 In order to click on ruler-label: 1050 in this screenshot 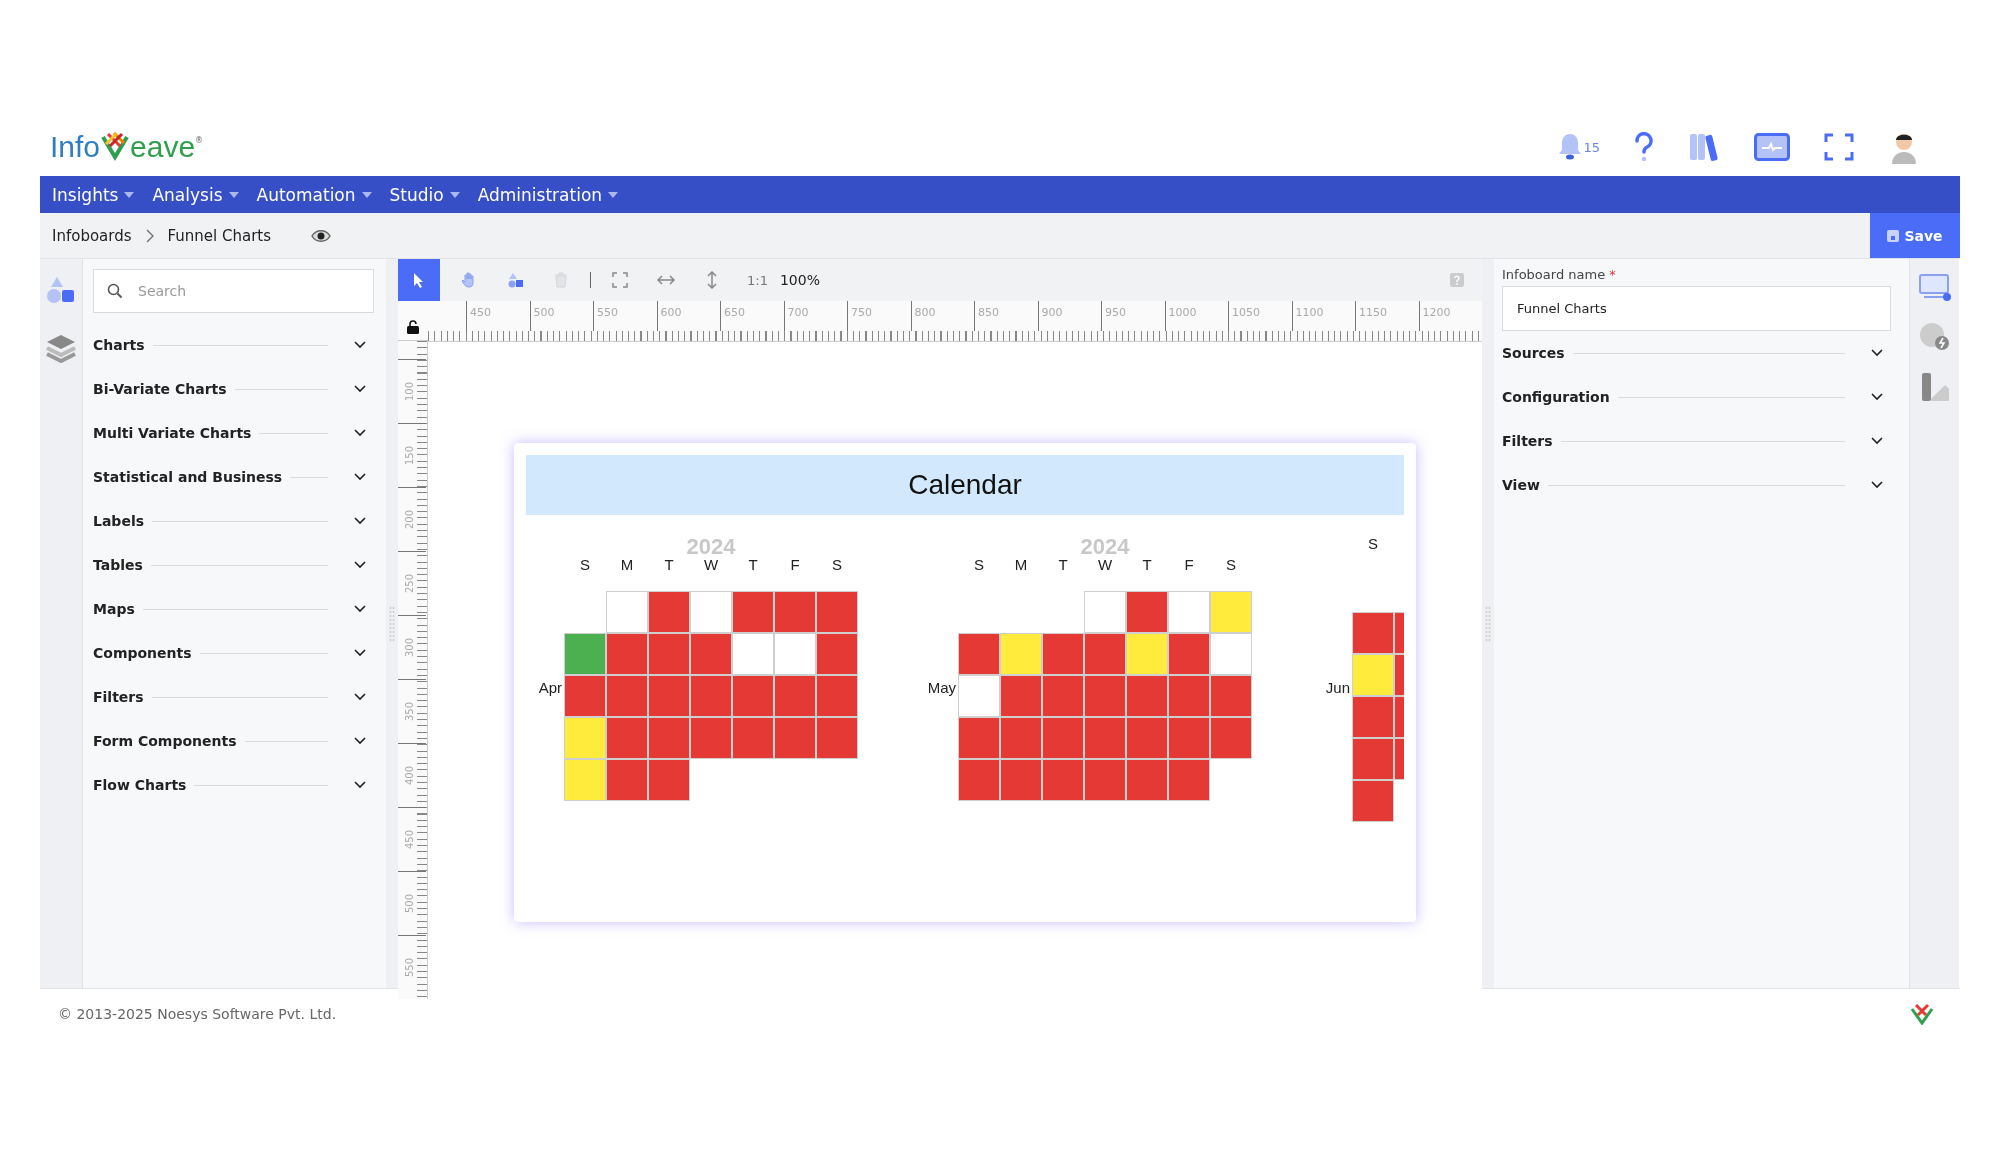, I will do `click(1245, 312)`.